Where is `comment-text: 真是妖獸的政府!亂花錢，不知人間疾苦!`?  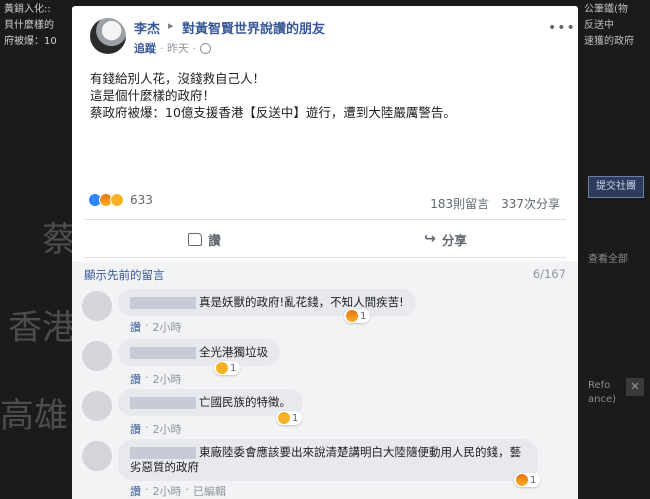
comment-text: 真是妖獸的政府!亂花錢，不知人間疾苦! is located at coordinates (301, 302).